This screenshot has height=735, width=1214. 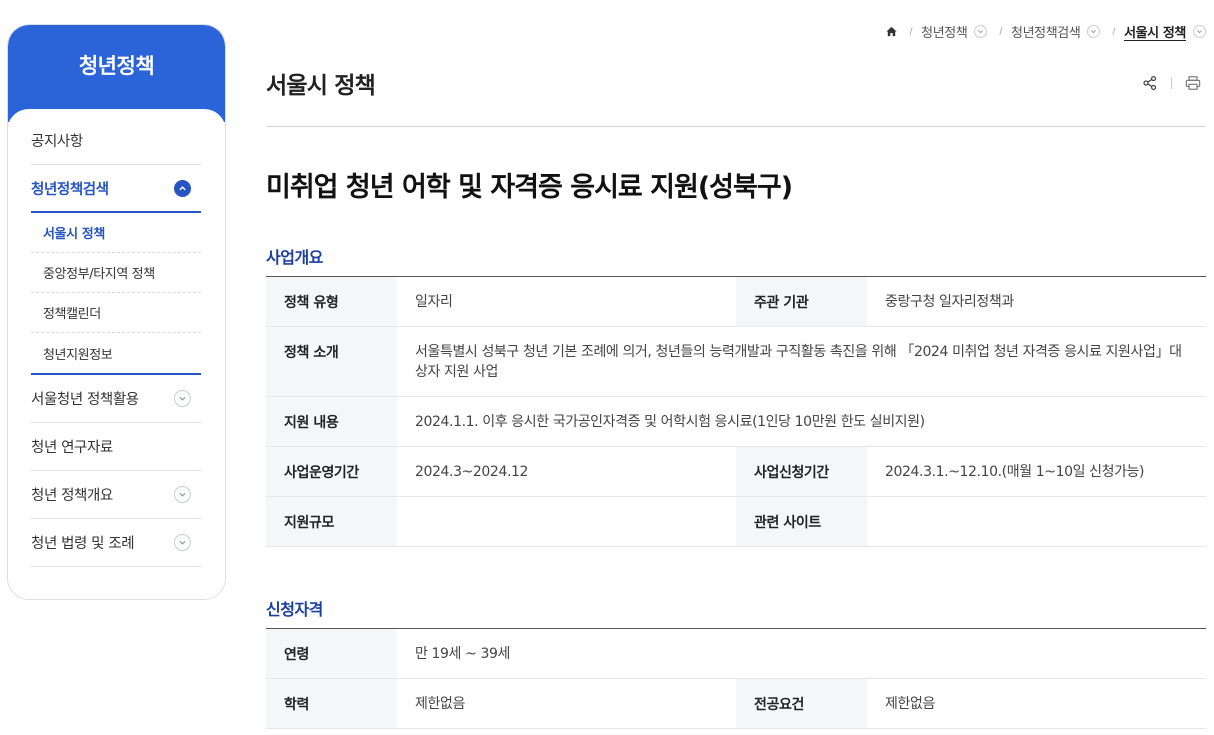 I want to click on section-heading-eligibility: 신청자격, so click(x=294, y=609).